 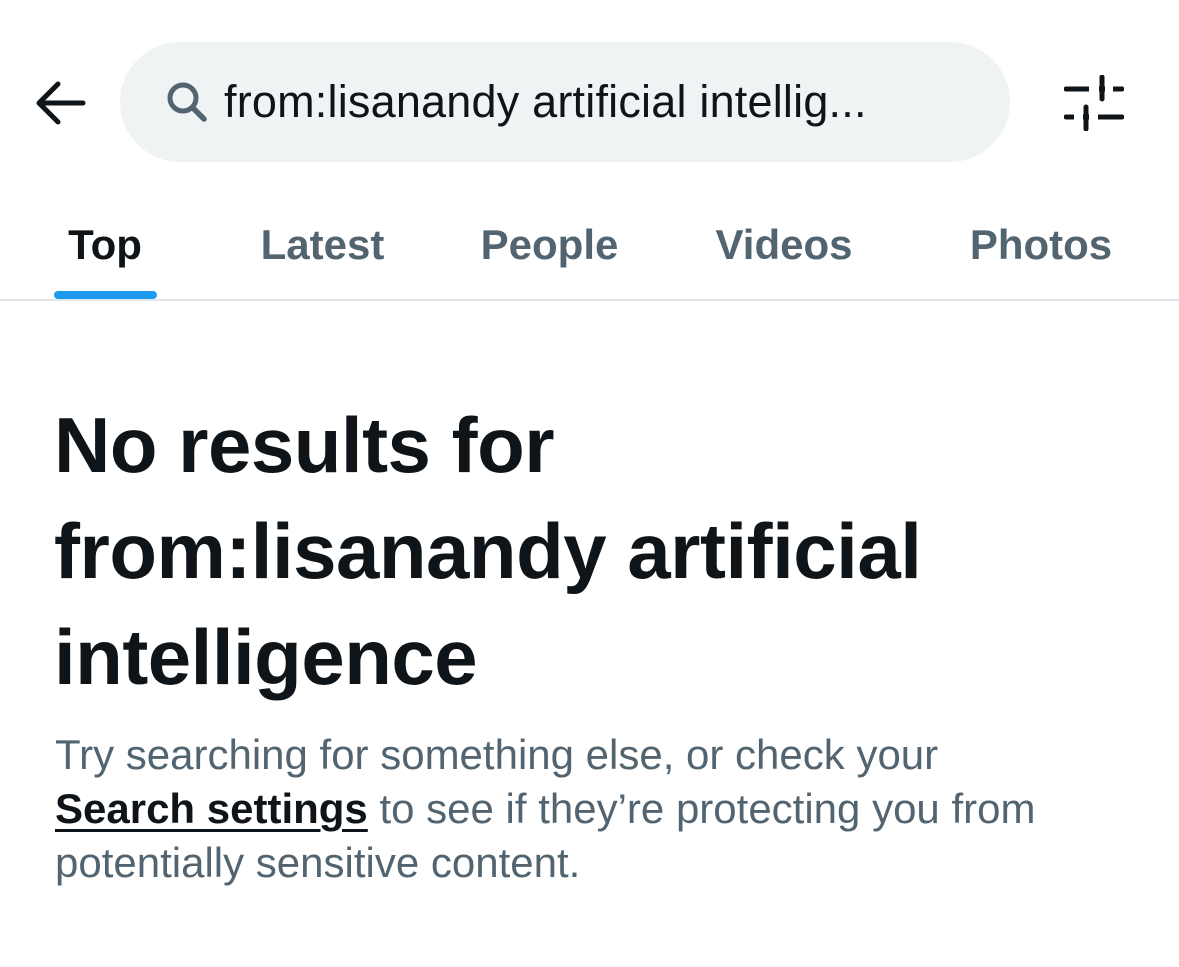 I want to click on search-filter-button, so click(x=1094, y=103).